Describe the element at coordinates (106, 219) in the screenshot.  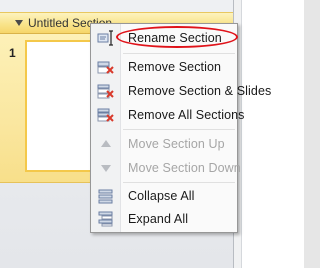
I see `expand-all-icon` at that location.